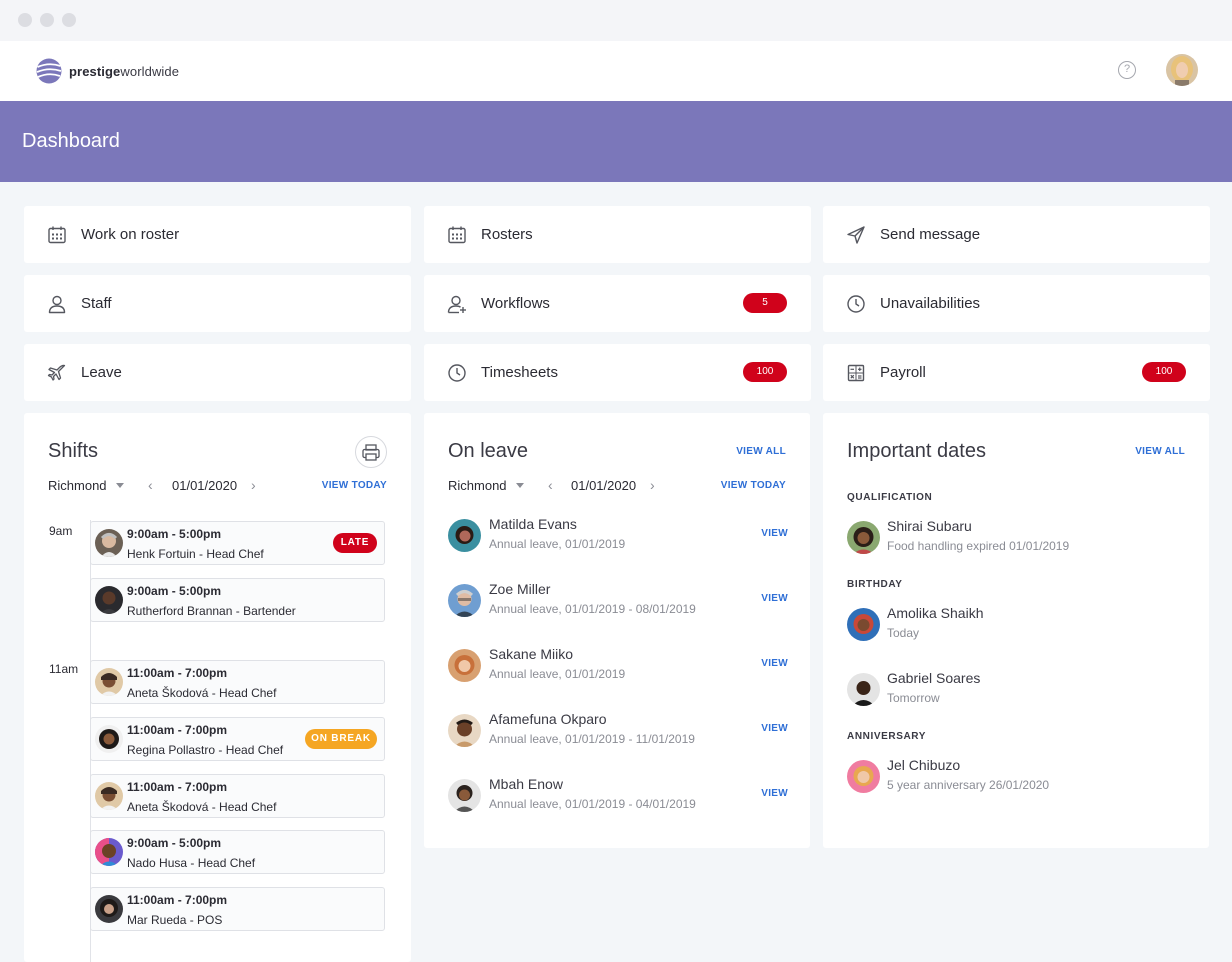 This screenshot has width=1232, height=962. What do you see at coordinates (1016, 372) in the screenshot?
I see `tile-payroll: Payroll 100` at bounding box center [1016, 372].